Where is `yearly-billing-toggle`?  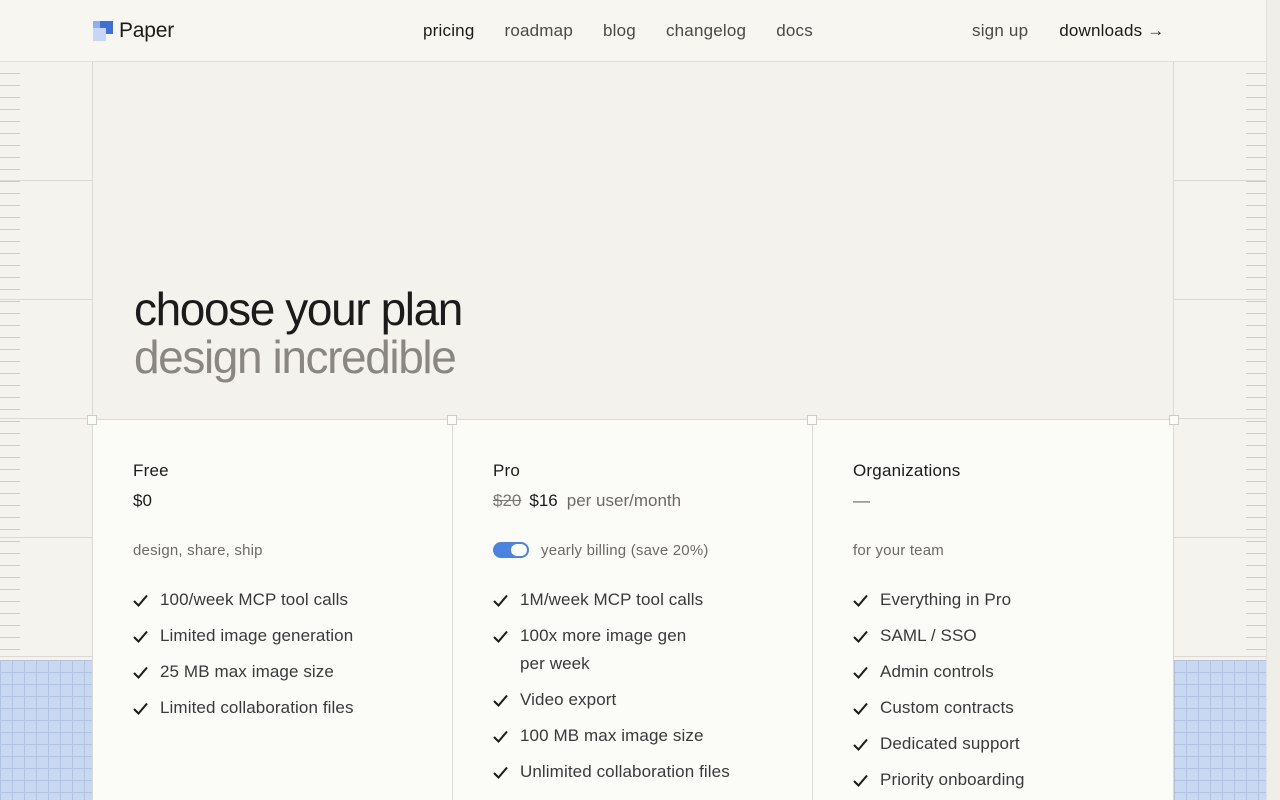 yearly-billing-toggle is located at coordinates (511, 550).